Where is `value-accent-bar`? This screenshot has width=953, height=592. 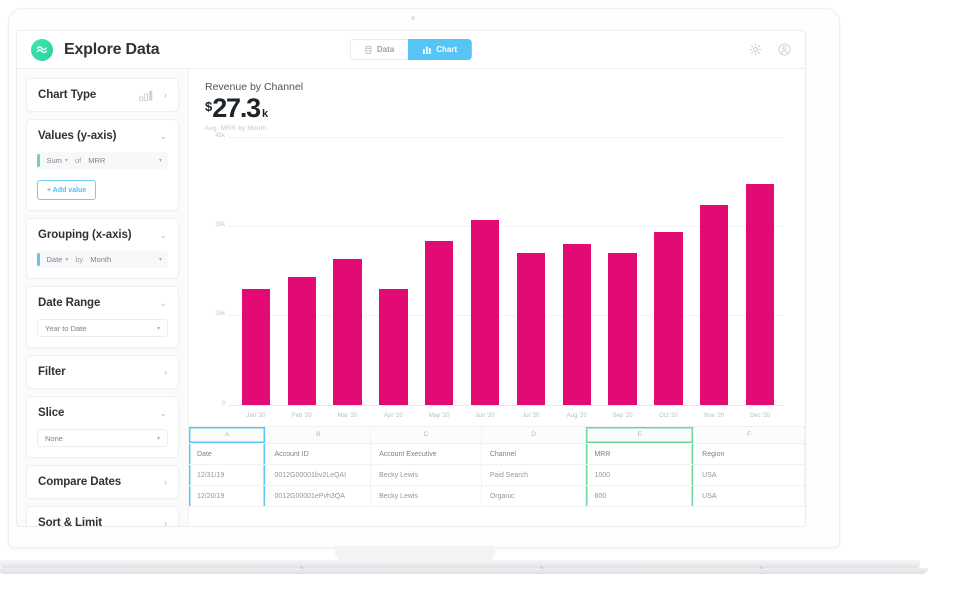 value-accent-bar is located at coordinates (38, 160).